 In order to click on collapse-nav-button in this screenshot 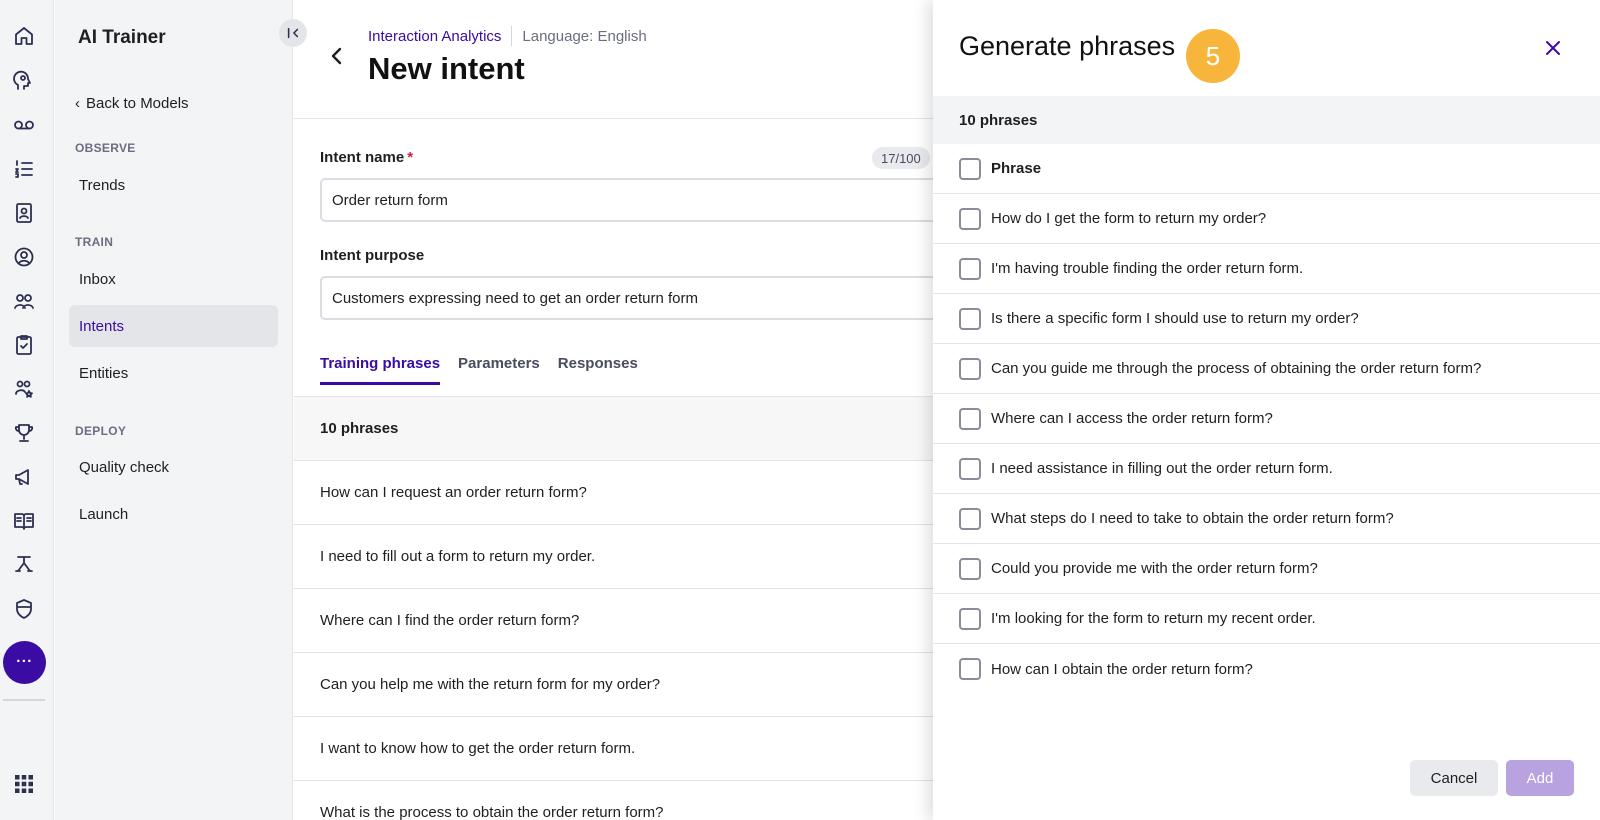, I will do `click(293, 33)`.